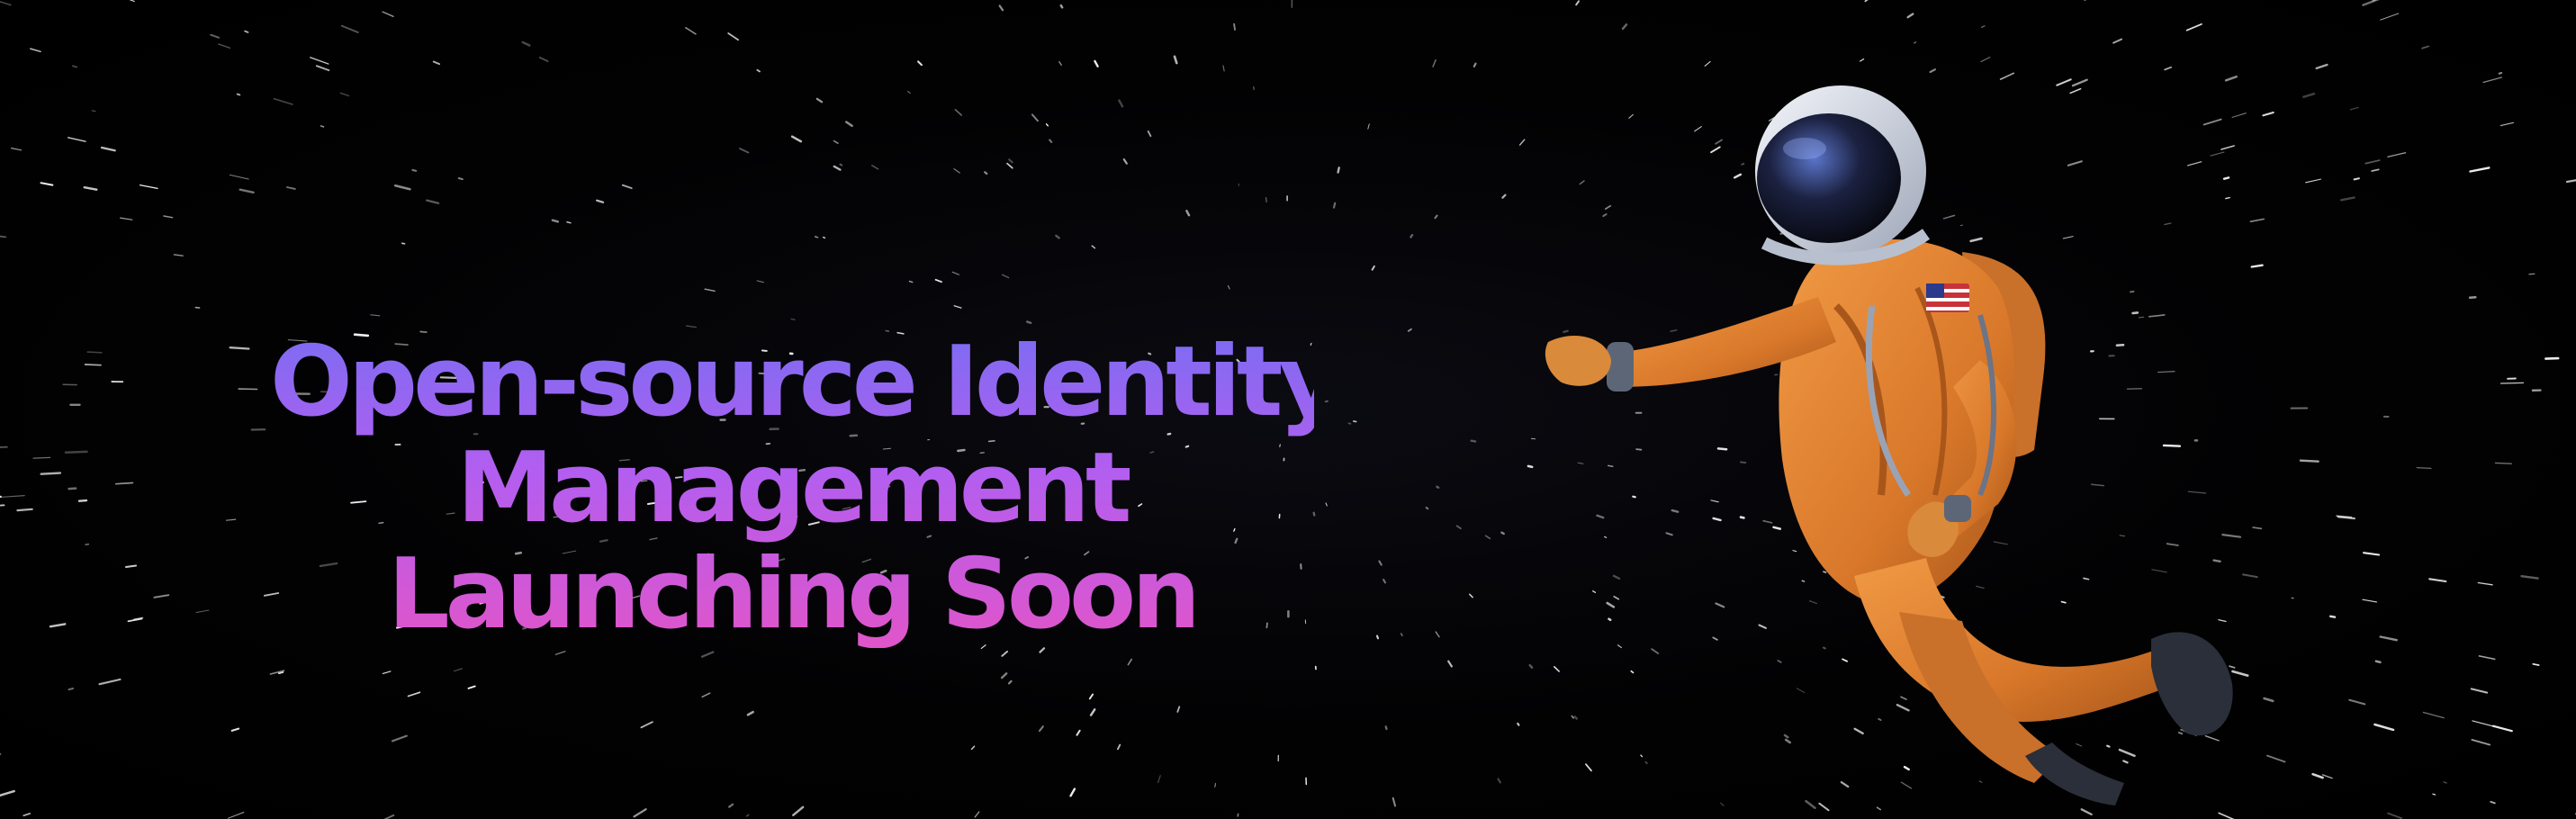  I want to click on headline-line-3: Launching Soon, so click(792, 594).